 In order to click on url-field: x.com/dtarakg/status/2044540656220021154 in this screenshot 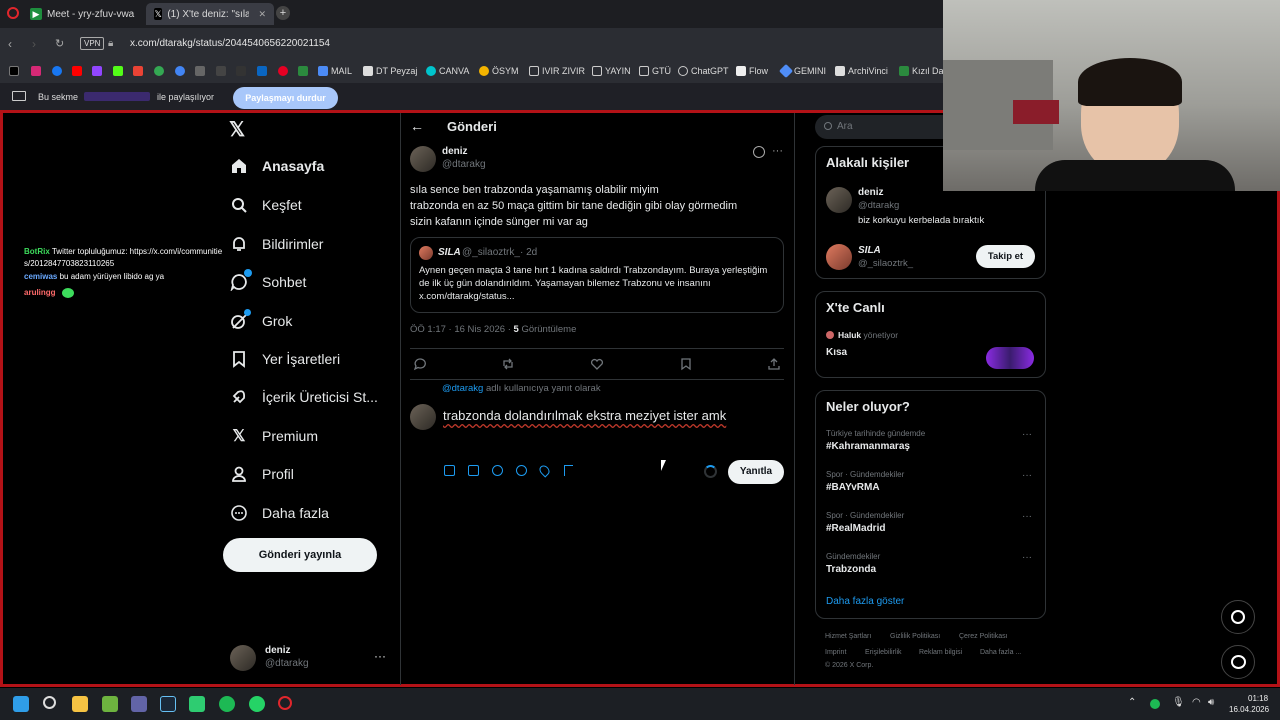, I will do `click(230, 43)`.